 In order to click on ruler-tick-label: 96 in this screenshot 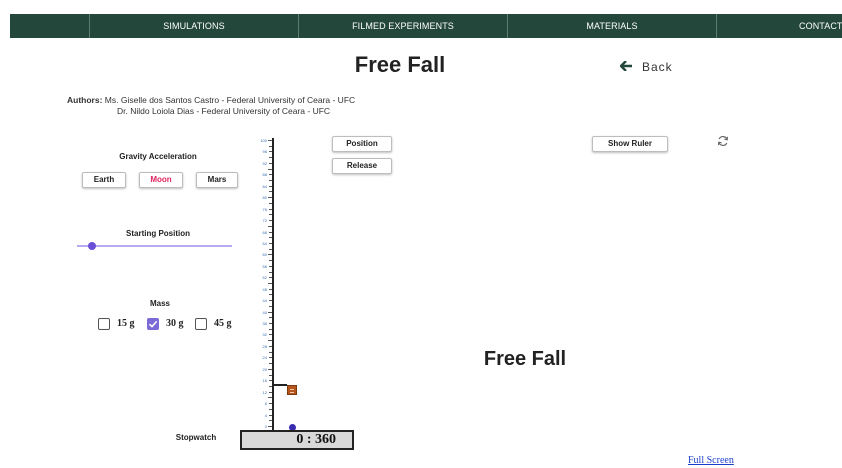, I will do `click(264, 152)`.